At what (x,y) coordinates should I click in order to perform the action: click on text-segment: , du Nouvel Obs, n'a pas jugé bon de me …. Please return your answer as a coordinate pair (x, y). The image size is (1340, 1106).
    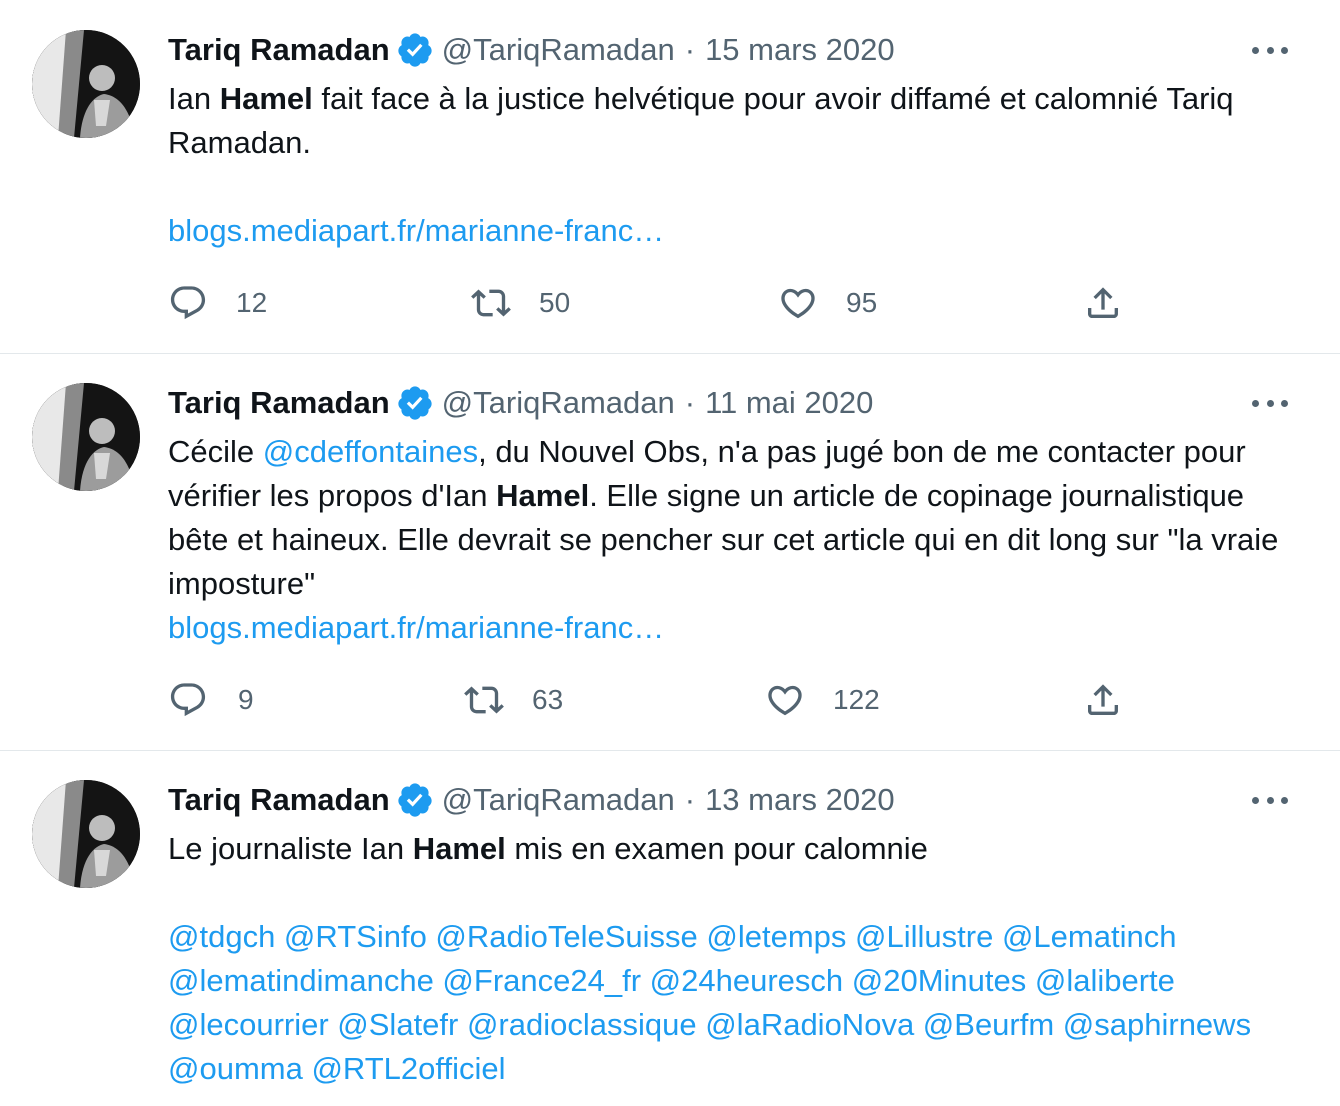
    Looking at the image, I should click on (707, 473).